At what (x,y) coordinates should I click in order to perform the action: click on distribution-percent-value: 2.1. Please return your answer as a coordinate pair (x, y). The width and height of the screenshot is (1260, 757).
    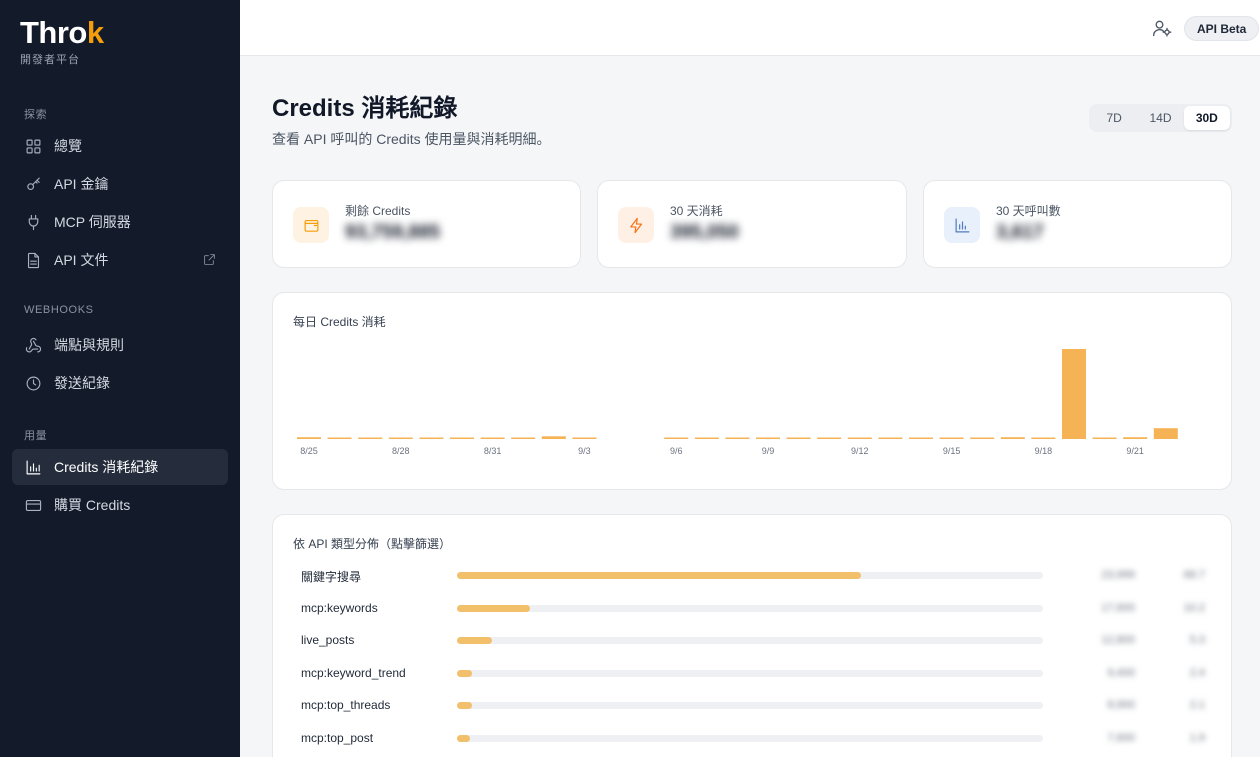
    Looking at the image, I should click on (1197, 705).